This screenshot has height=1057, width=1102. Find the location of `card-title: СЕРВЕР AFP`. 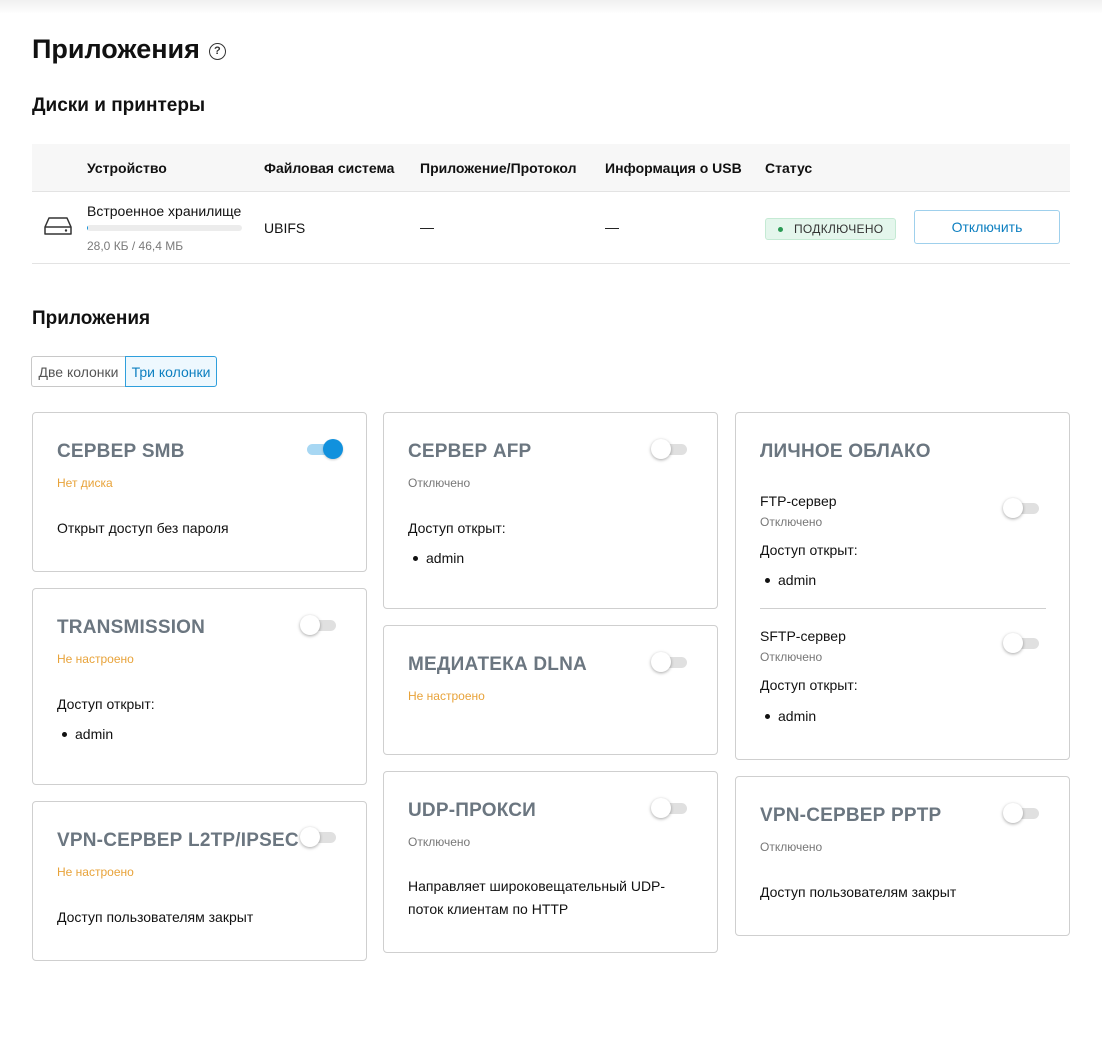

card-title: СЕРВЕР AFP is located at coordinates (470, 451).